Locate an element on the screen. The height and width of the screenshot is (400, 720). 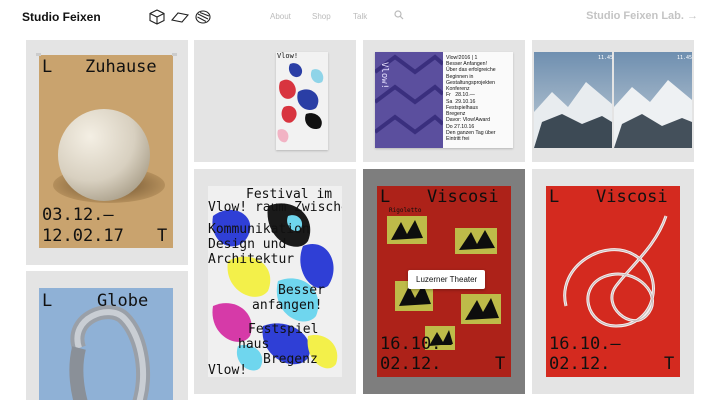
poster-dates-end: 12.02.17 is located at coordinates (83, 236).